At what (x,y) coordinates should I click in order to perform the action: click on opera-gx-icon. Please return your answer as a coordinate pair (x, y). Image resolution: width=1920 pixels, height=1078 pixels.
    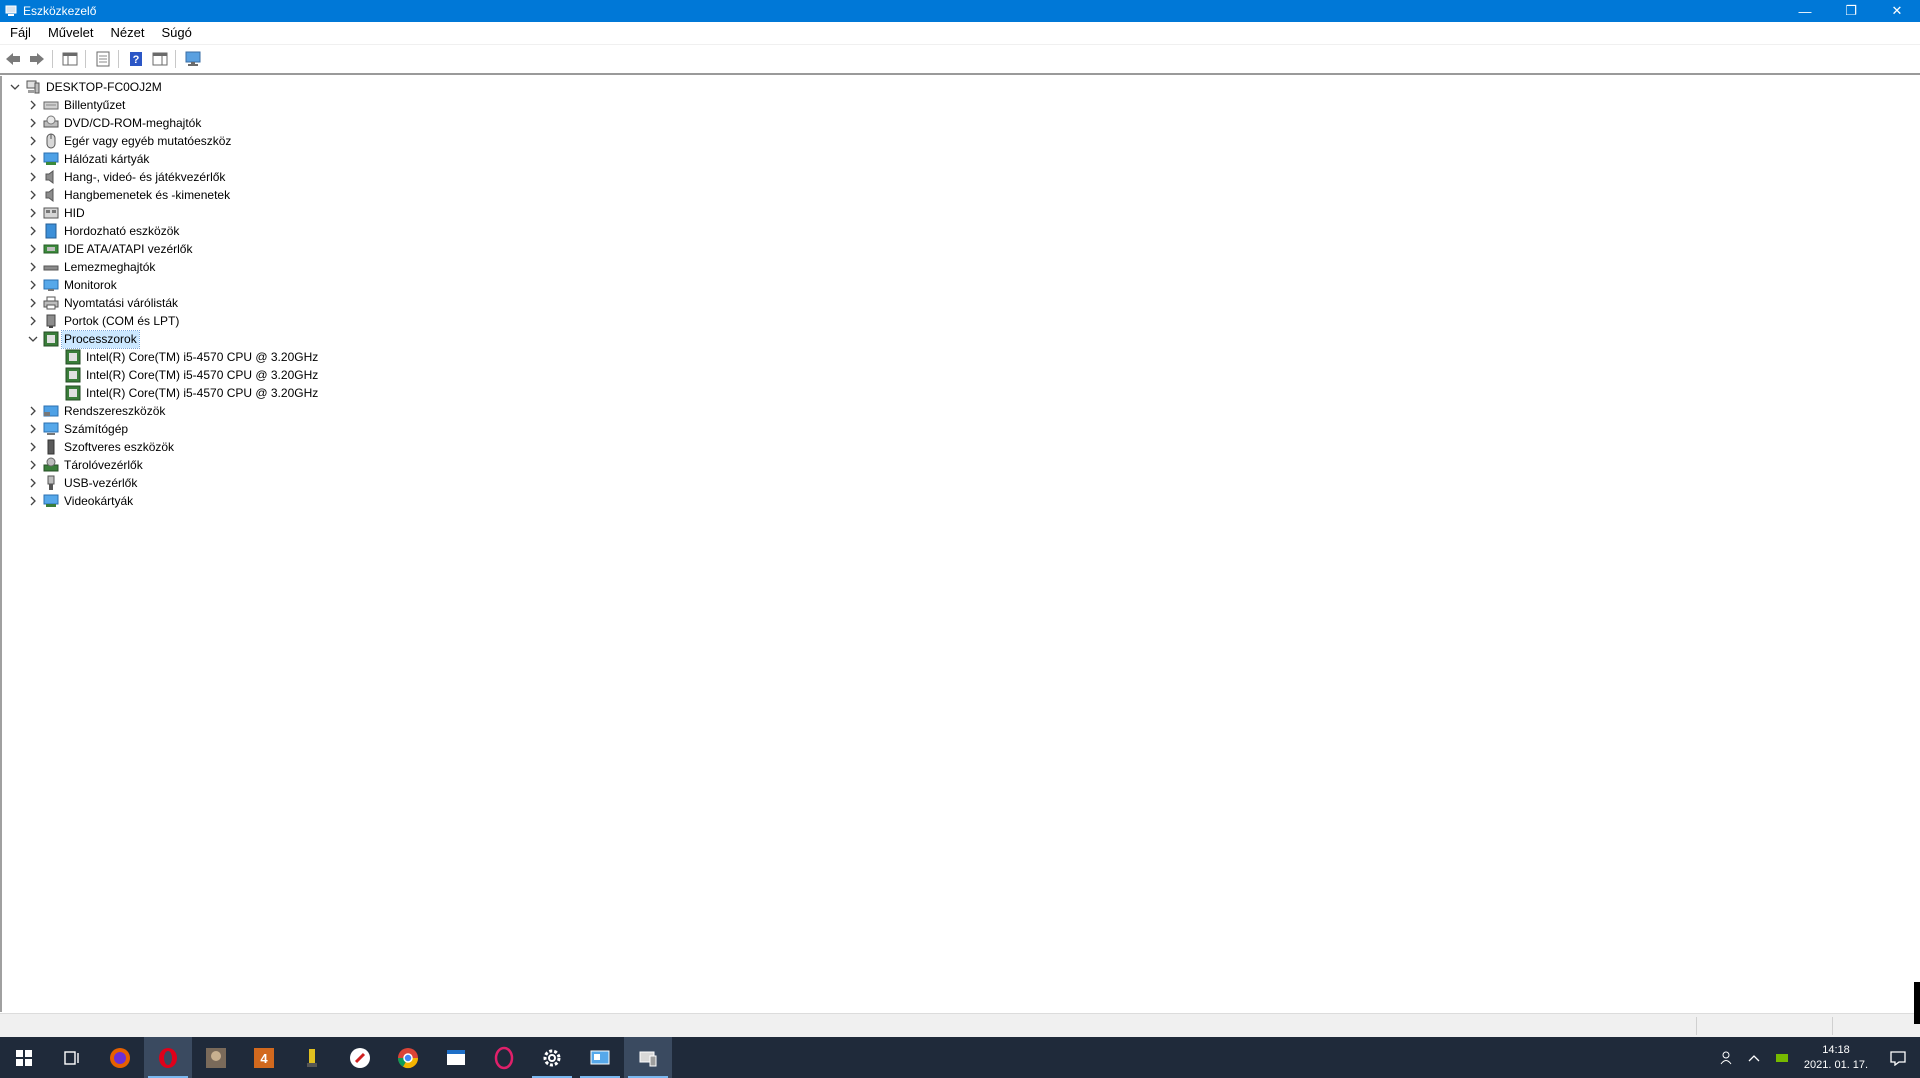
    Looking at the image, I should click on (504, 1057).